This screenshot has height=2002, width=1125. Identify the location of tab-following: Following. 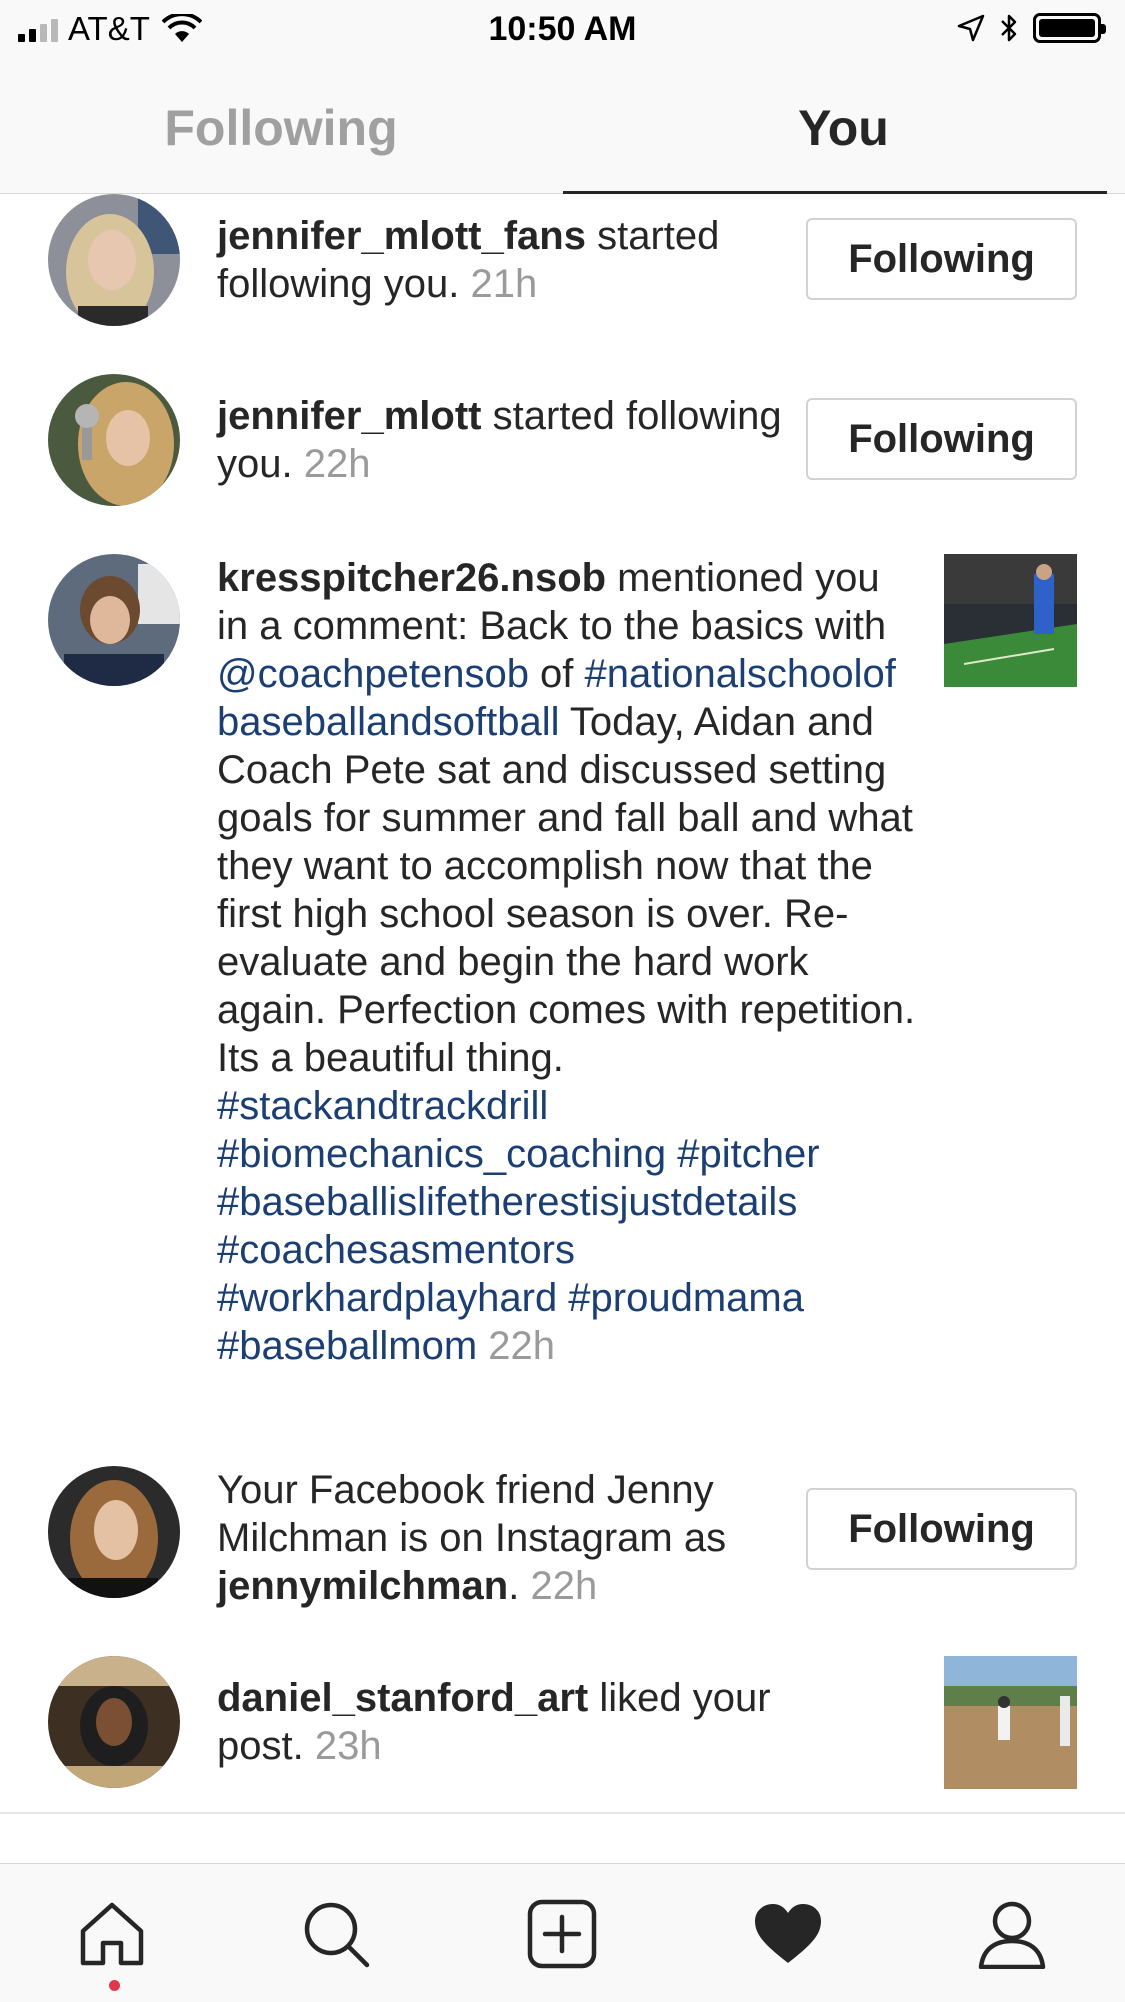
(281, 127).